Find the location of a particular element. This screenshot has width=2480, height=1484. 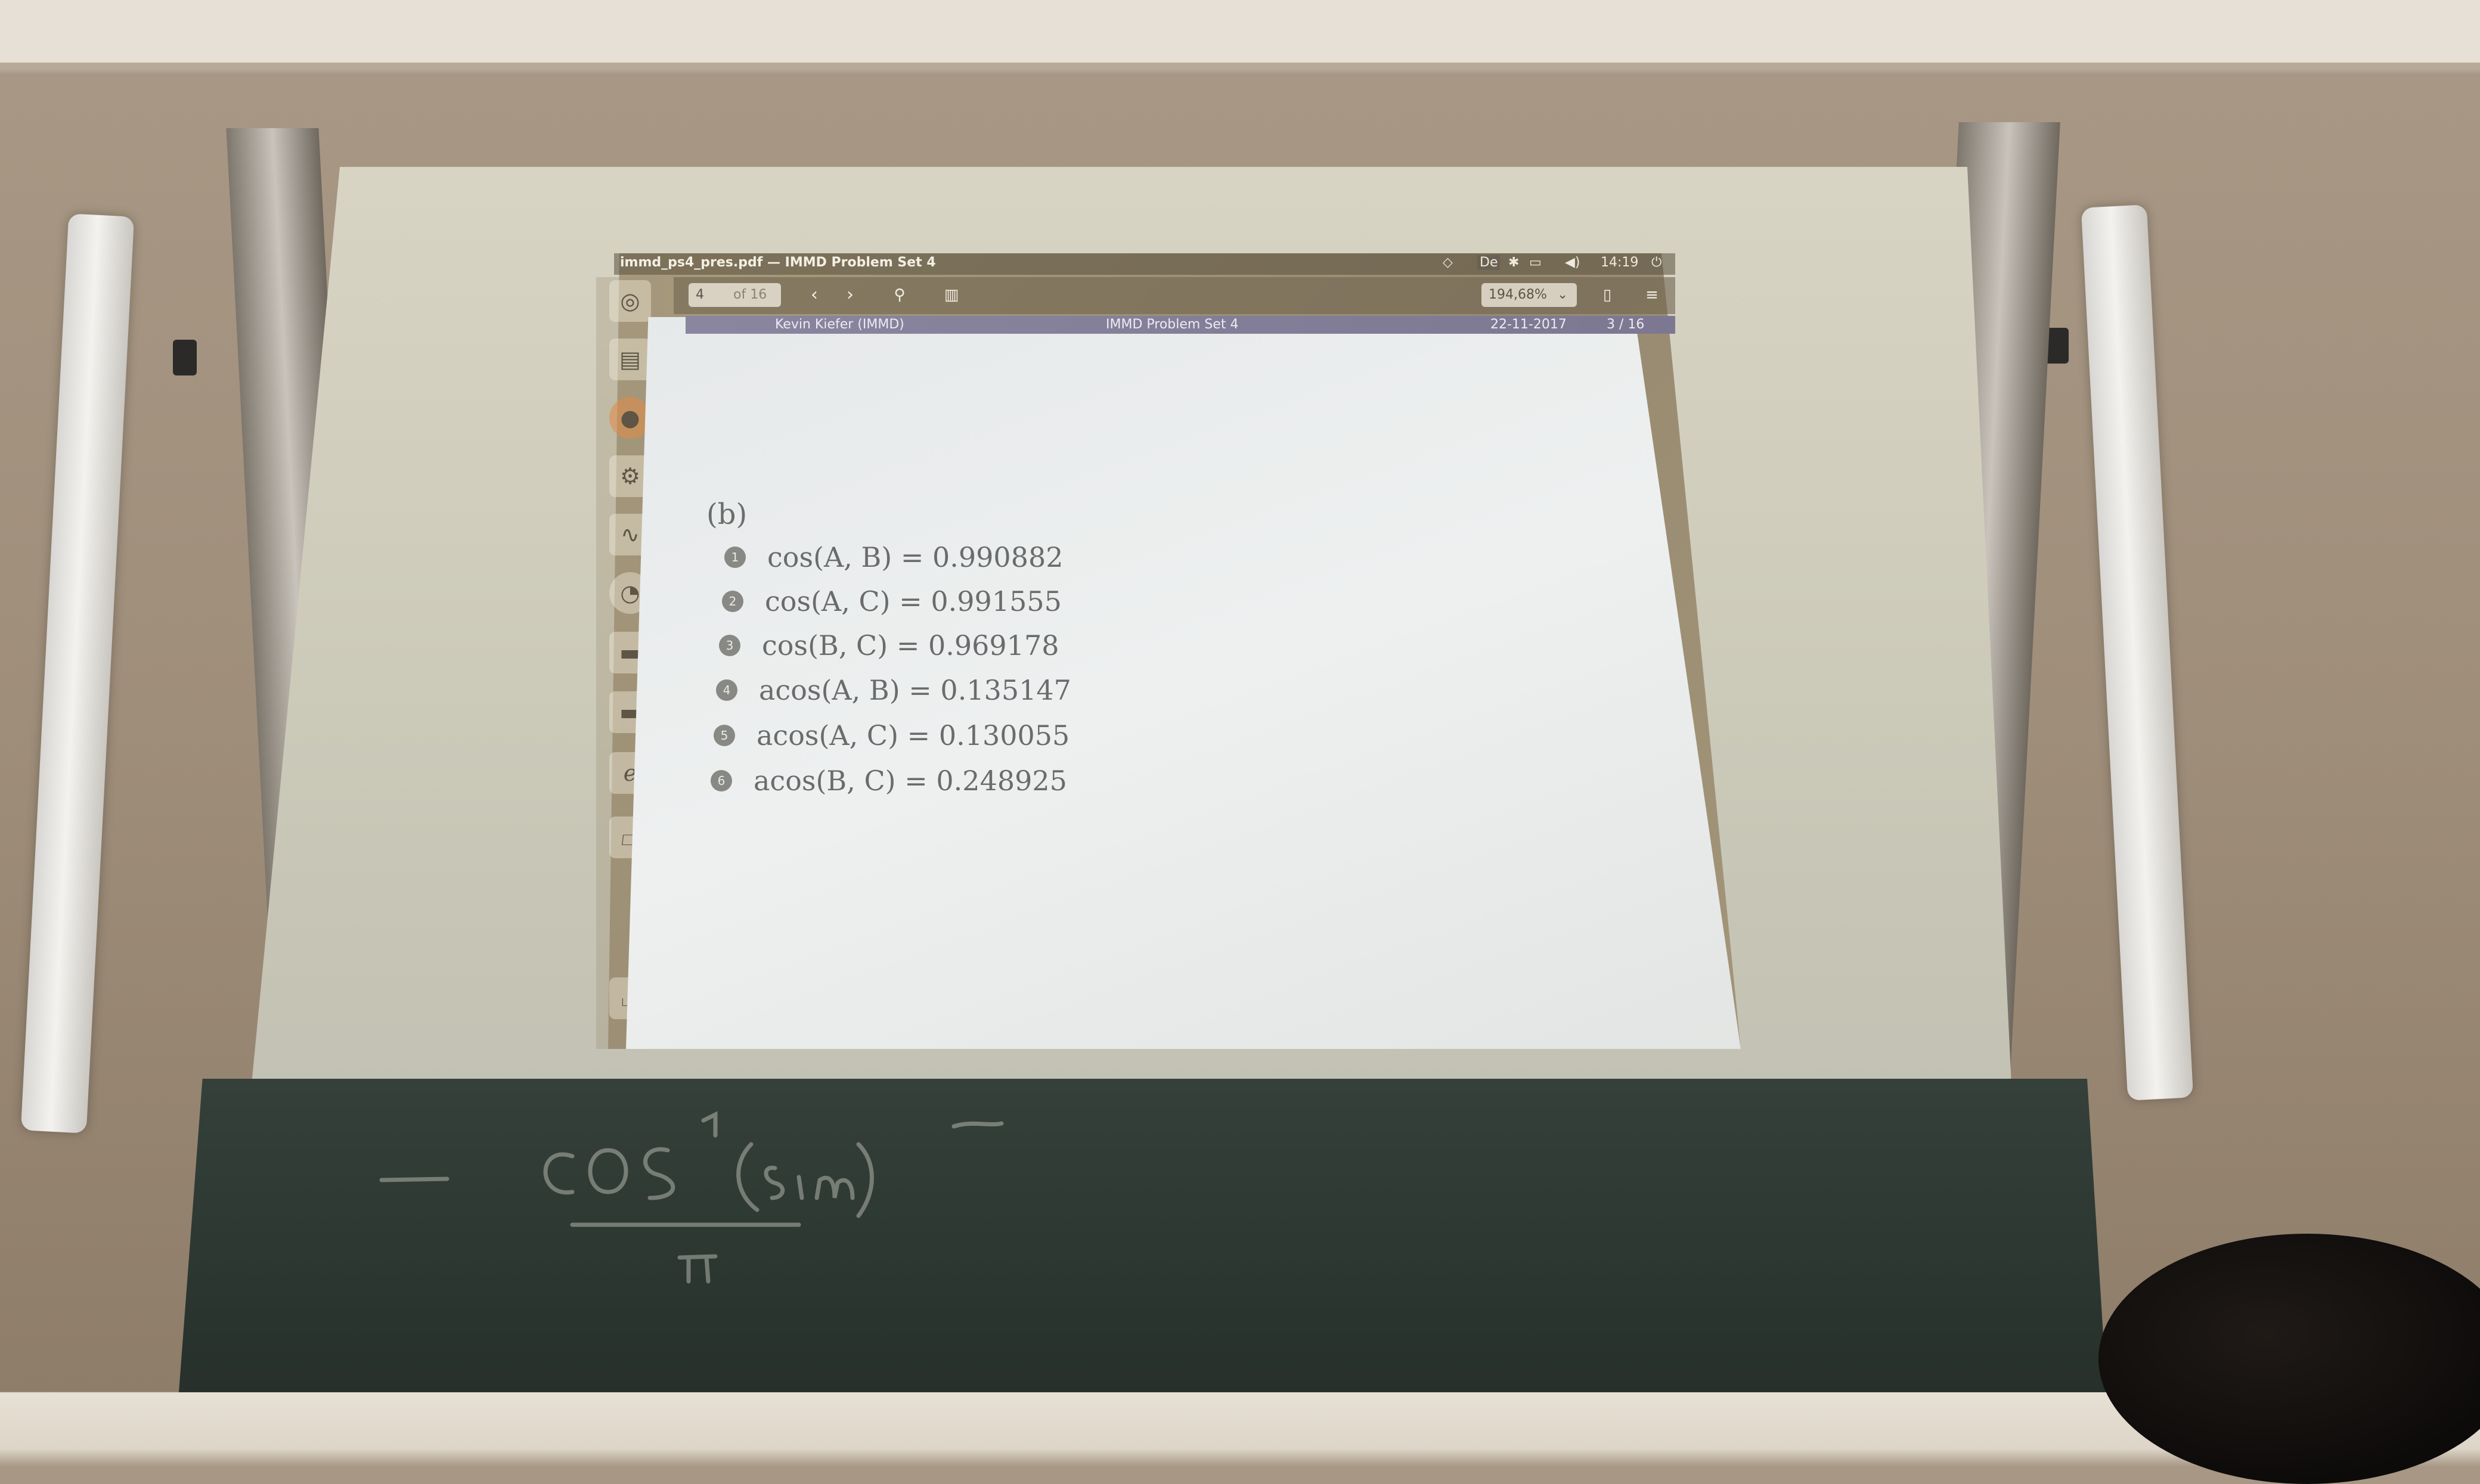

zoom-value: 194,68% is located at coordinates (1518, 294).